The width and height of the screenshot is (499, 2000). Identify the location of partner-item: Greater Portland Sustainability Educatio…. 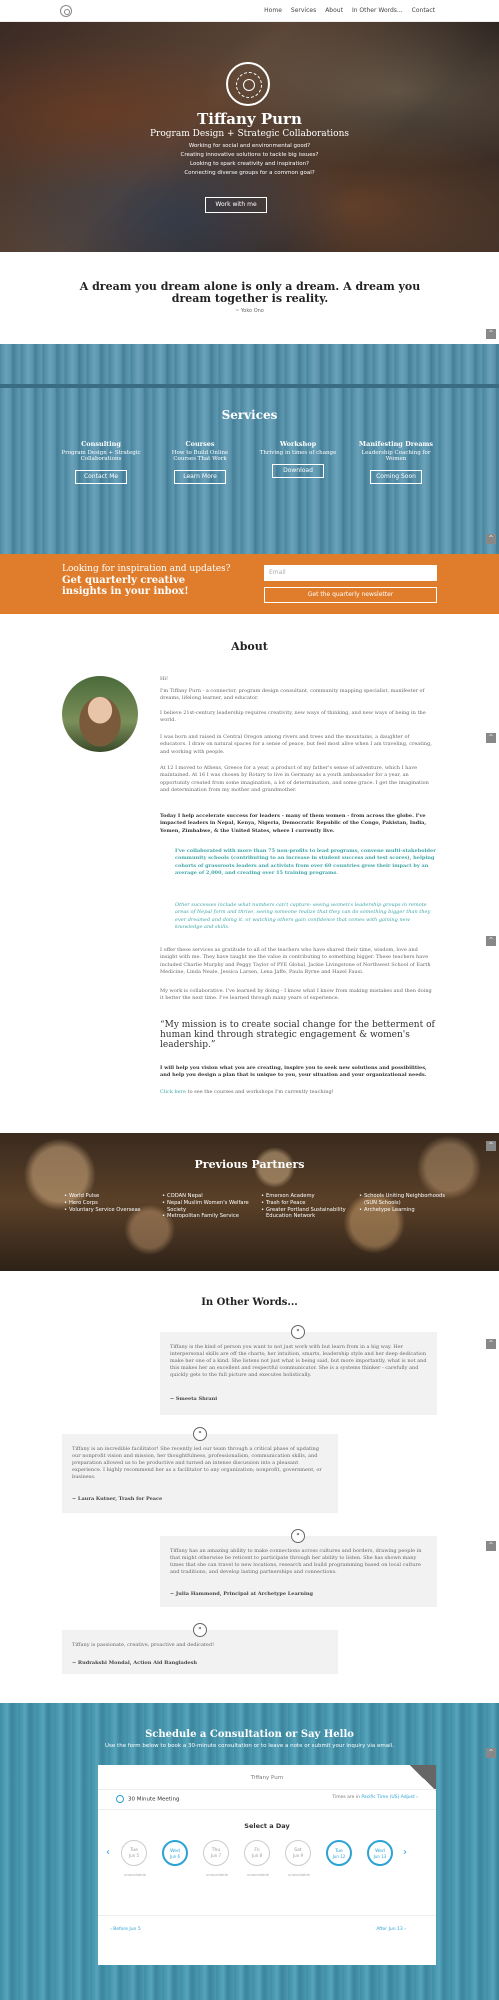
(309, 1214).